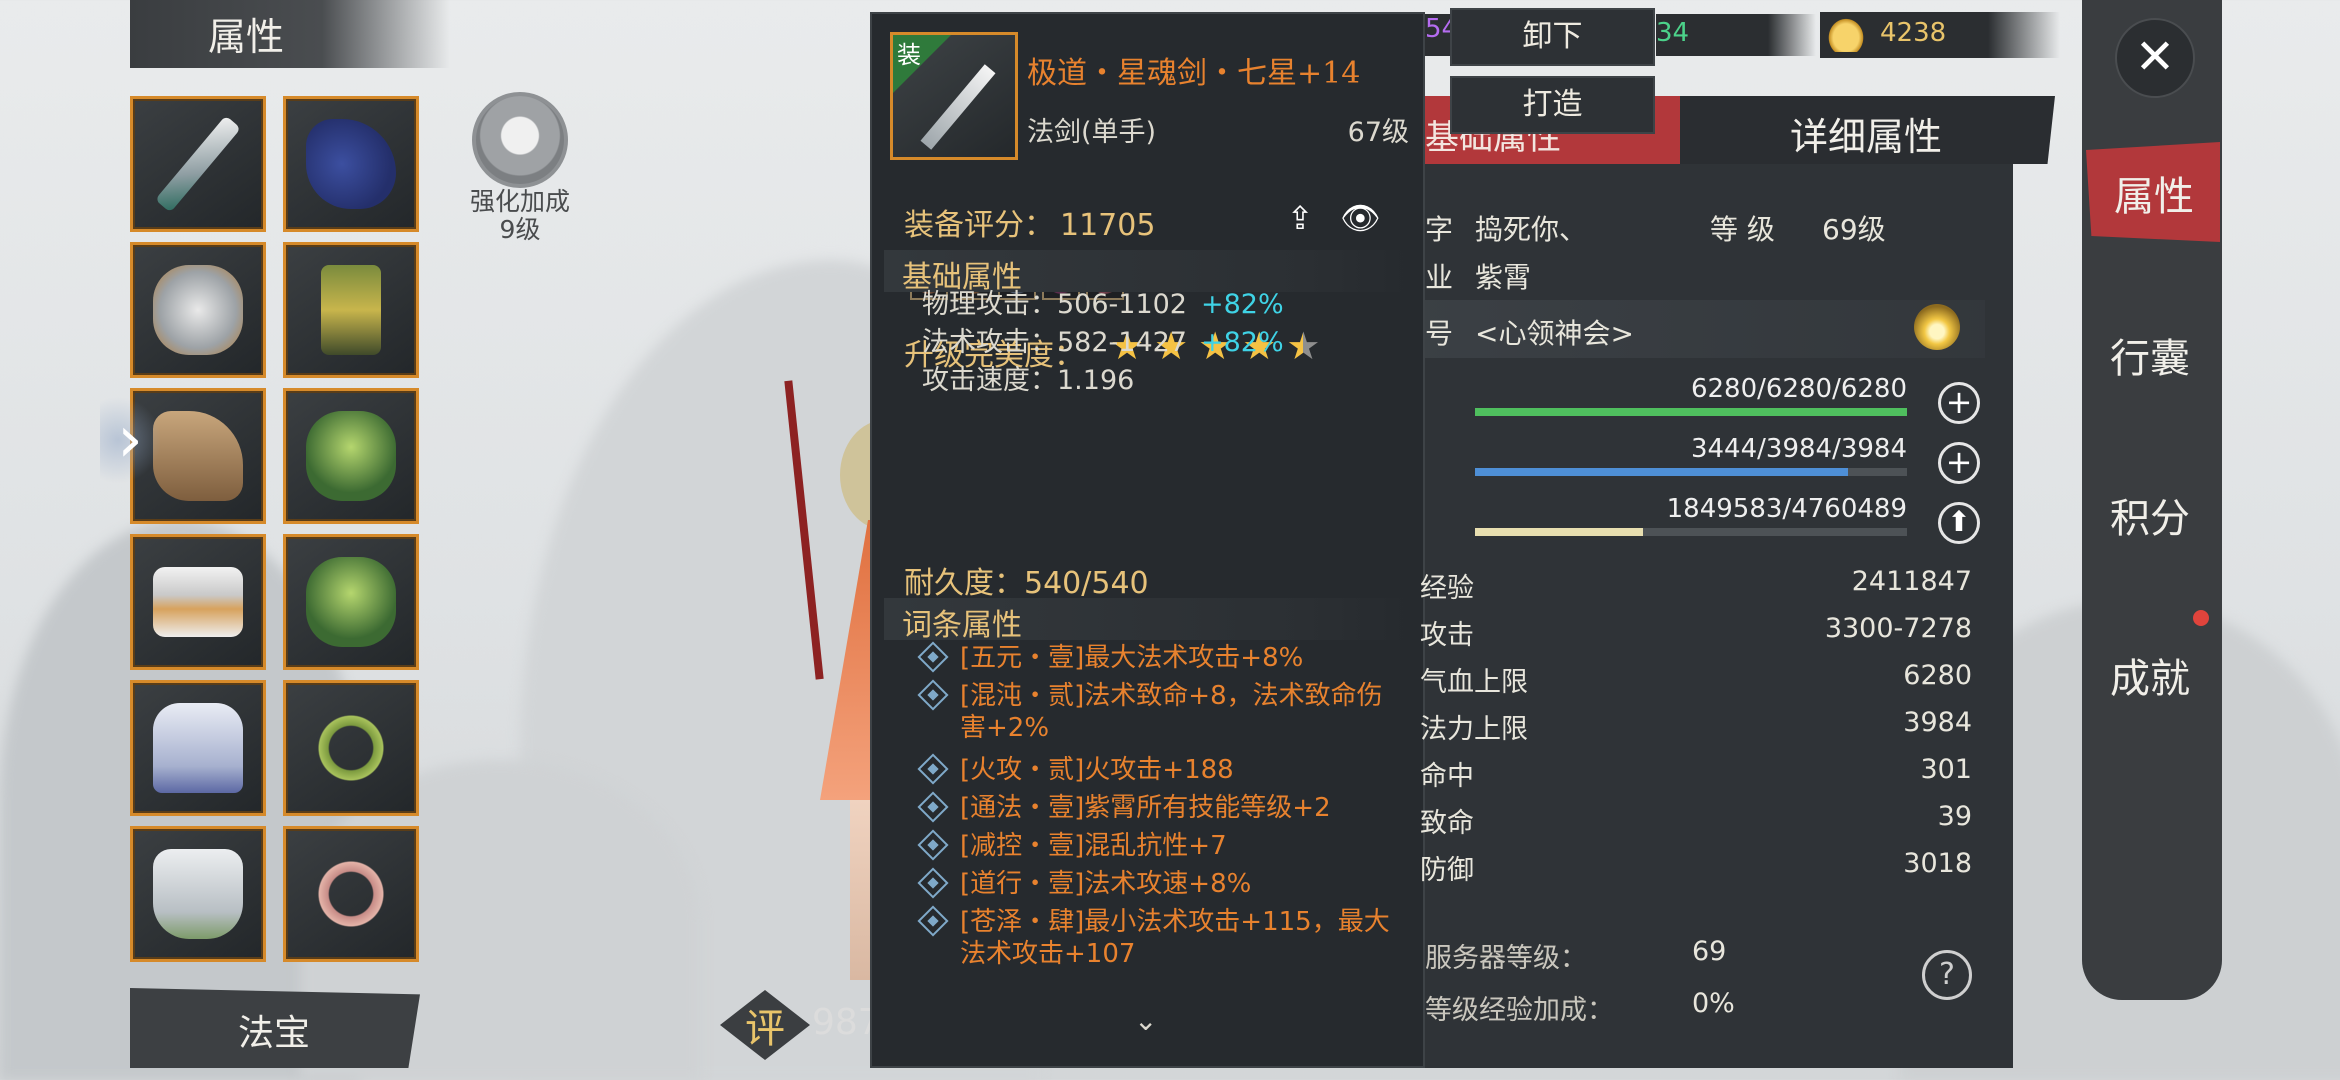  Describe the element at coordinates (1447, 588) in the screenshot. I see `stat-label: 经验` at that location.